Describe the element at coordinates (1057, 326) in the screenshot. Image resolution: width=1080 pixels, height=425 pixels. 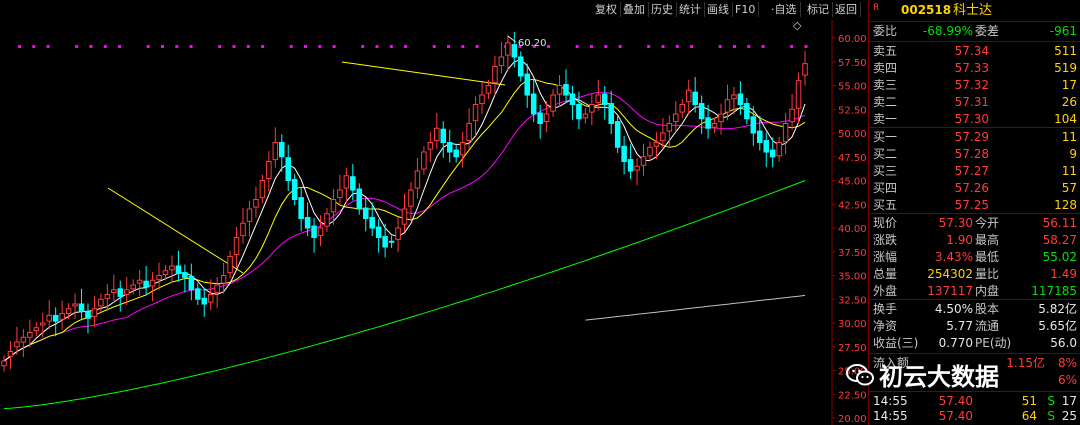
I see `fund-value: 5.65亿` at that location.